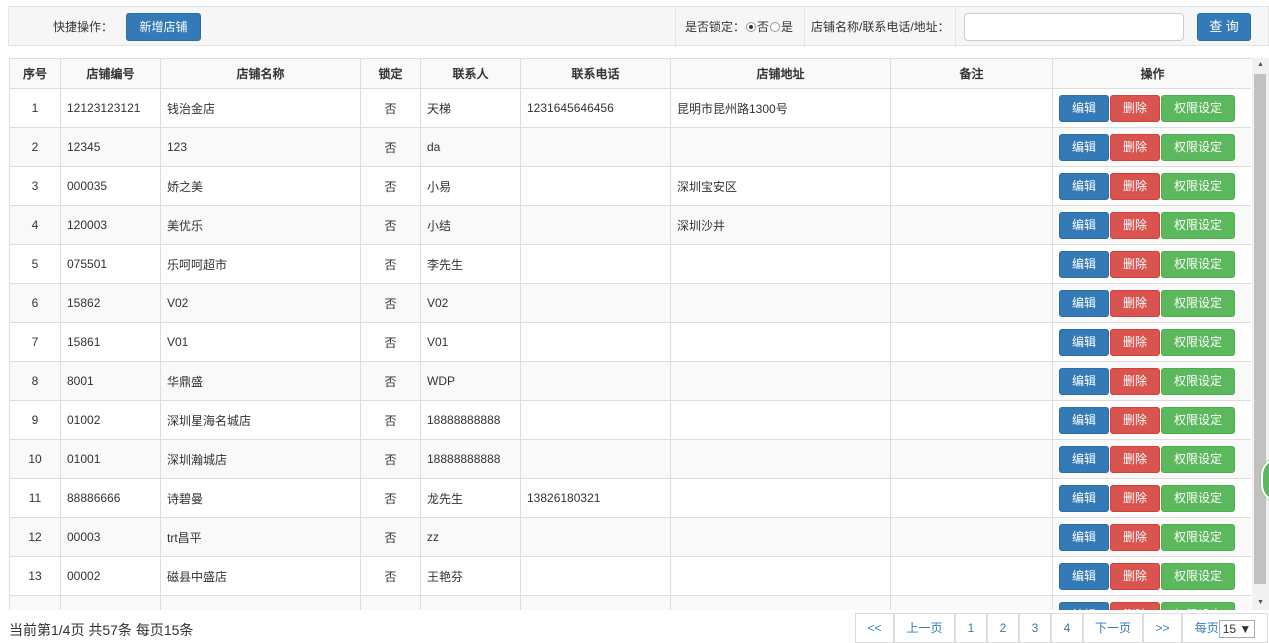 This screenshot has height=643, width=1269. What do you see at coordinates (751, 26) in the screenshot?
I see `lock-no-radio` at bounding box center [751, 26].